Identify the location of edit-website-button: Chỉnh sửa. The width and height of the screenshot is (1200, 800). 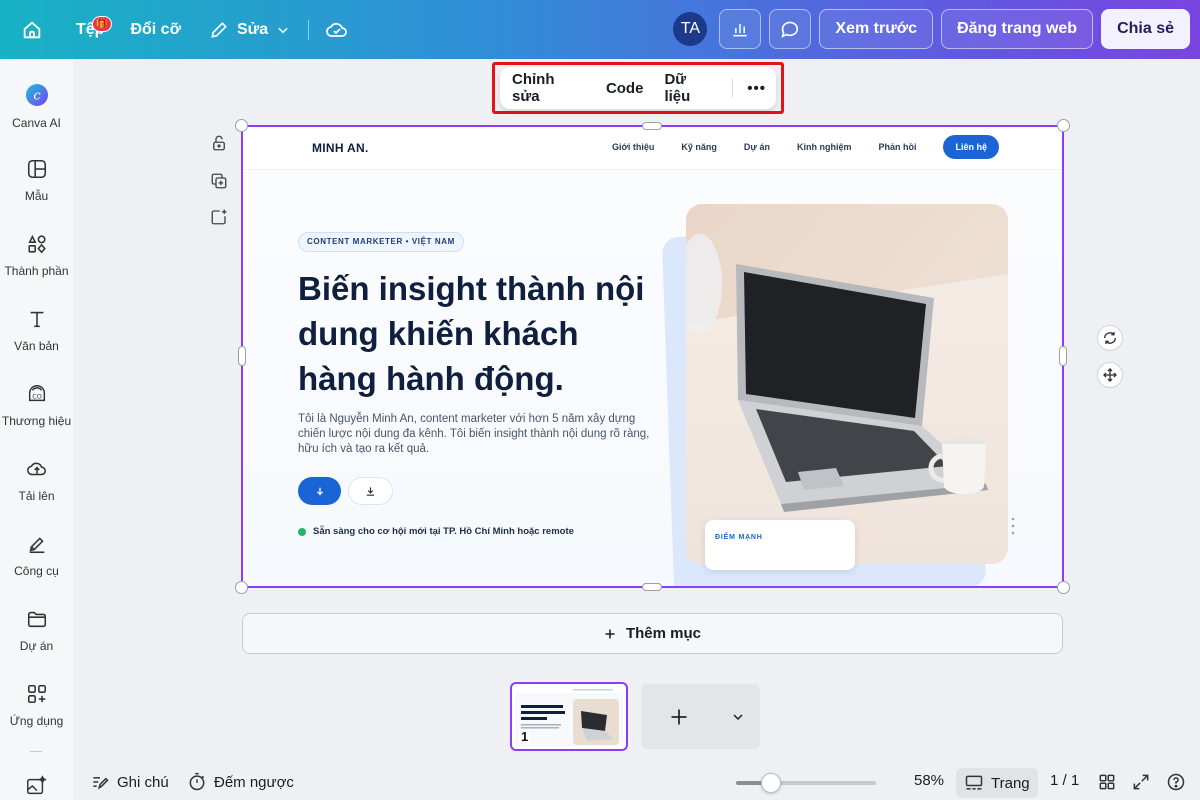
(548, 88).